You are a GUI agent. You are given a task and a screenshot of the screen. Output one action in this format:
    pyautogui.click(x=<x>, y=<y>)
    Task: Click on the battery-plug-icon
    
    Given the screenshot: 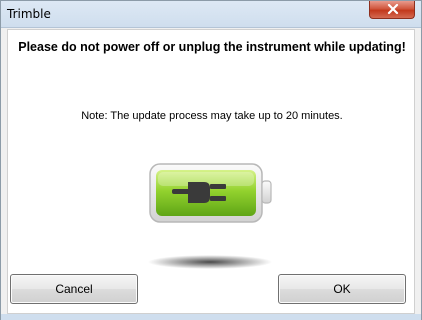 What is the action you would take?
    pyautogui.click(x=210, y=216)
    